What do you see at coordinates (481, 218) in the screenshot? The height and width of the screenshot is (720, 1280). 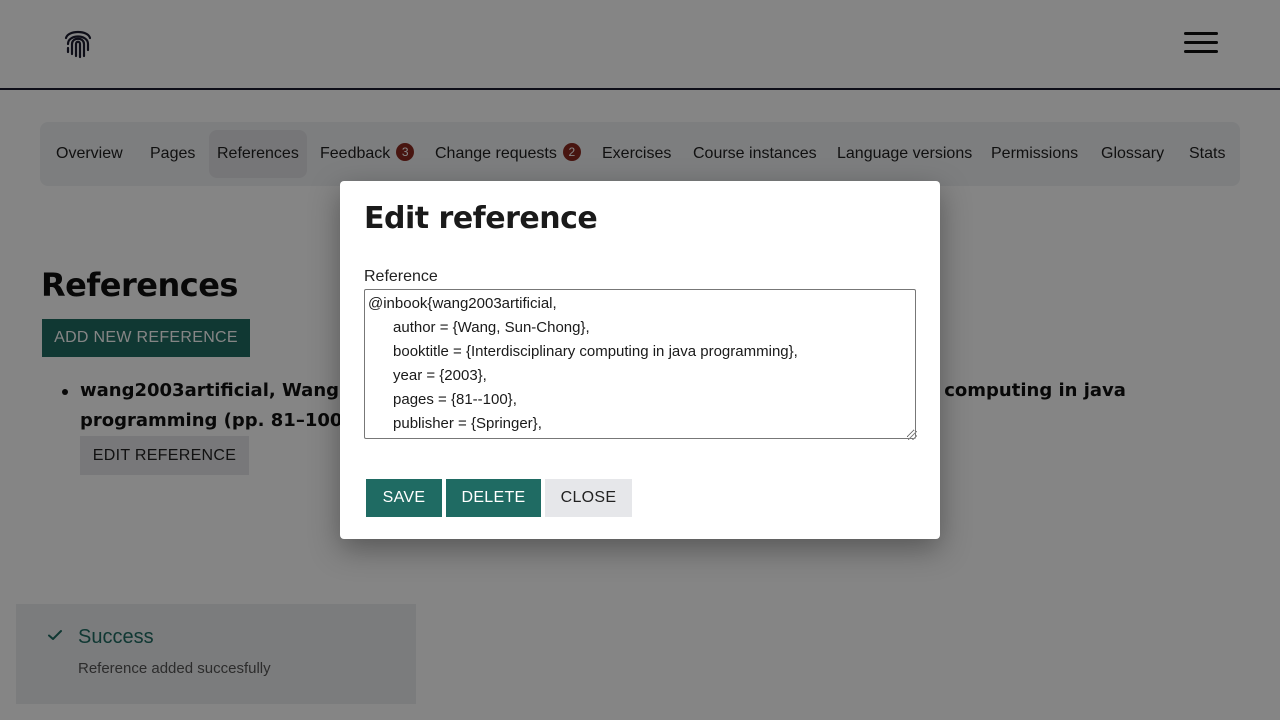 I see `dialog-title: Edit reference` at bounding box center [481, 218].